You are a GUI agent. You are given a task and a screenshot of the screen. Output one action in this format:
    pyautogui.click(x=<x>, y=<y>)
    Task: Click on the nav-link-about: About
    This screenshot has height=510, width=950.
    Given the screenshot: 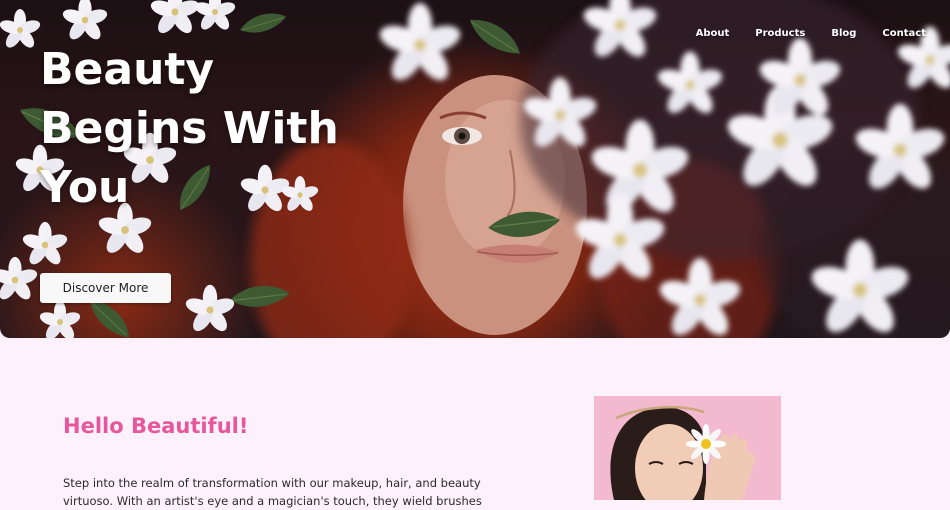 What is the action you would take?
    pyautogui.click(x=713, y=33)
    